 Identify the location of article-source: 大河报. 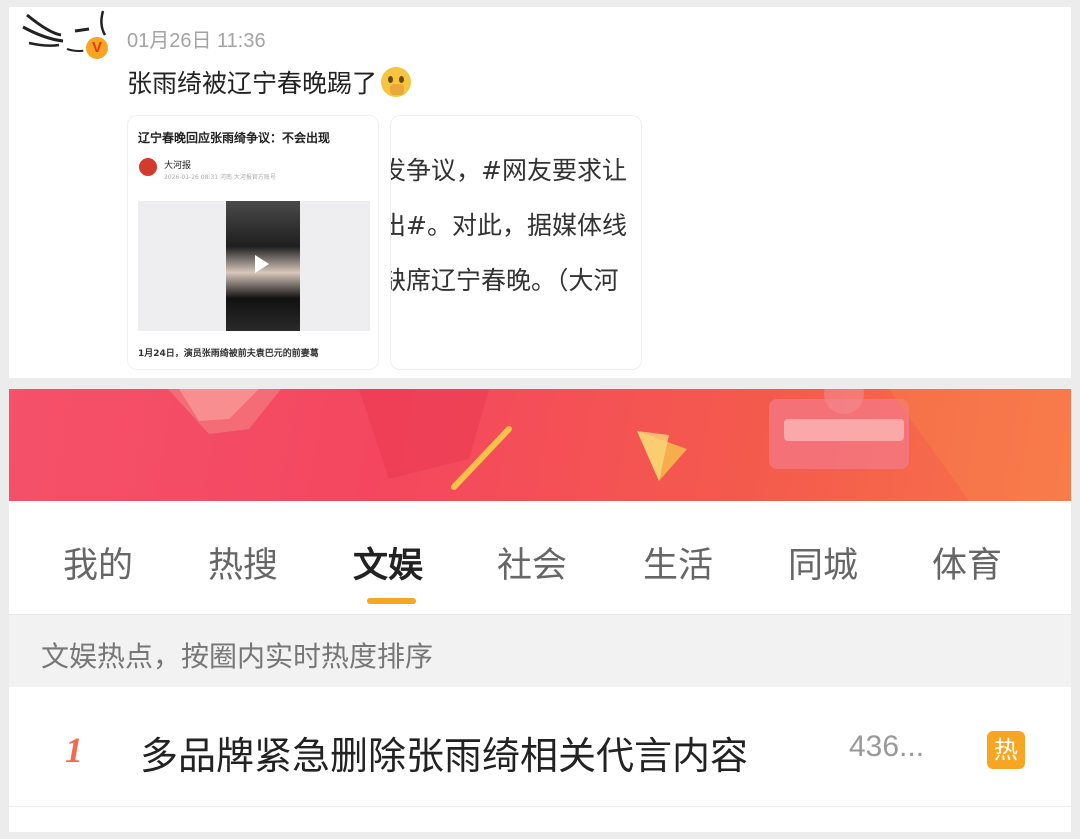
(178, 166).